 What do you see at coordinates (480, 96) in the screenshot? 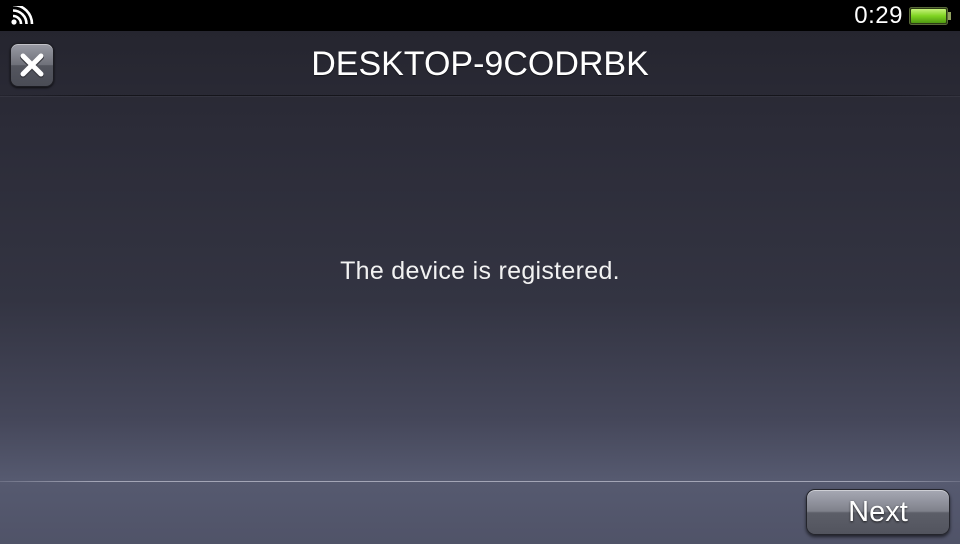
I see `header-divider-highlight` at bounding box center [480, 96].